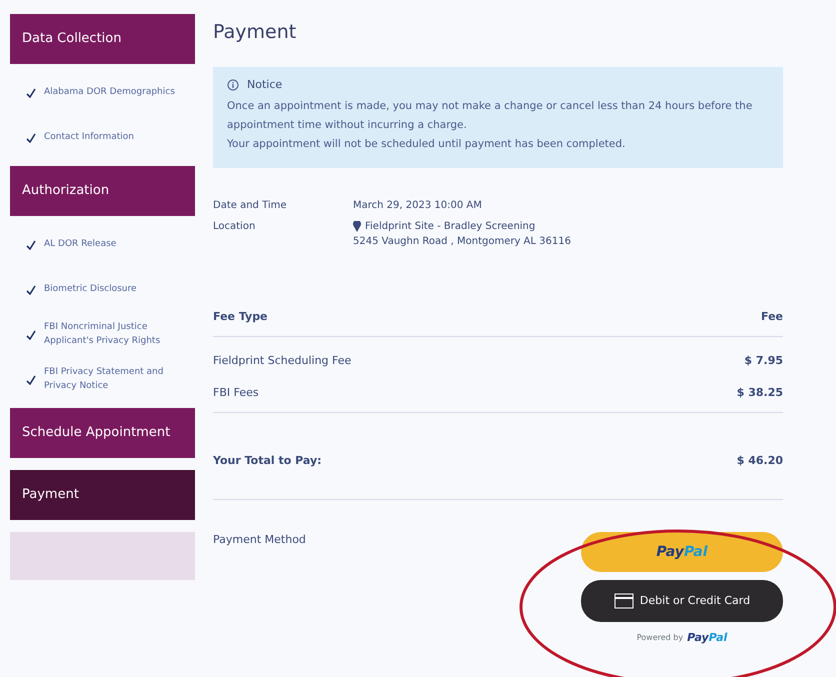  What do you see at coordinates (264, 84) in the screenshot?
I see `notice-title: Notice` at bounding box center [264, 84].